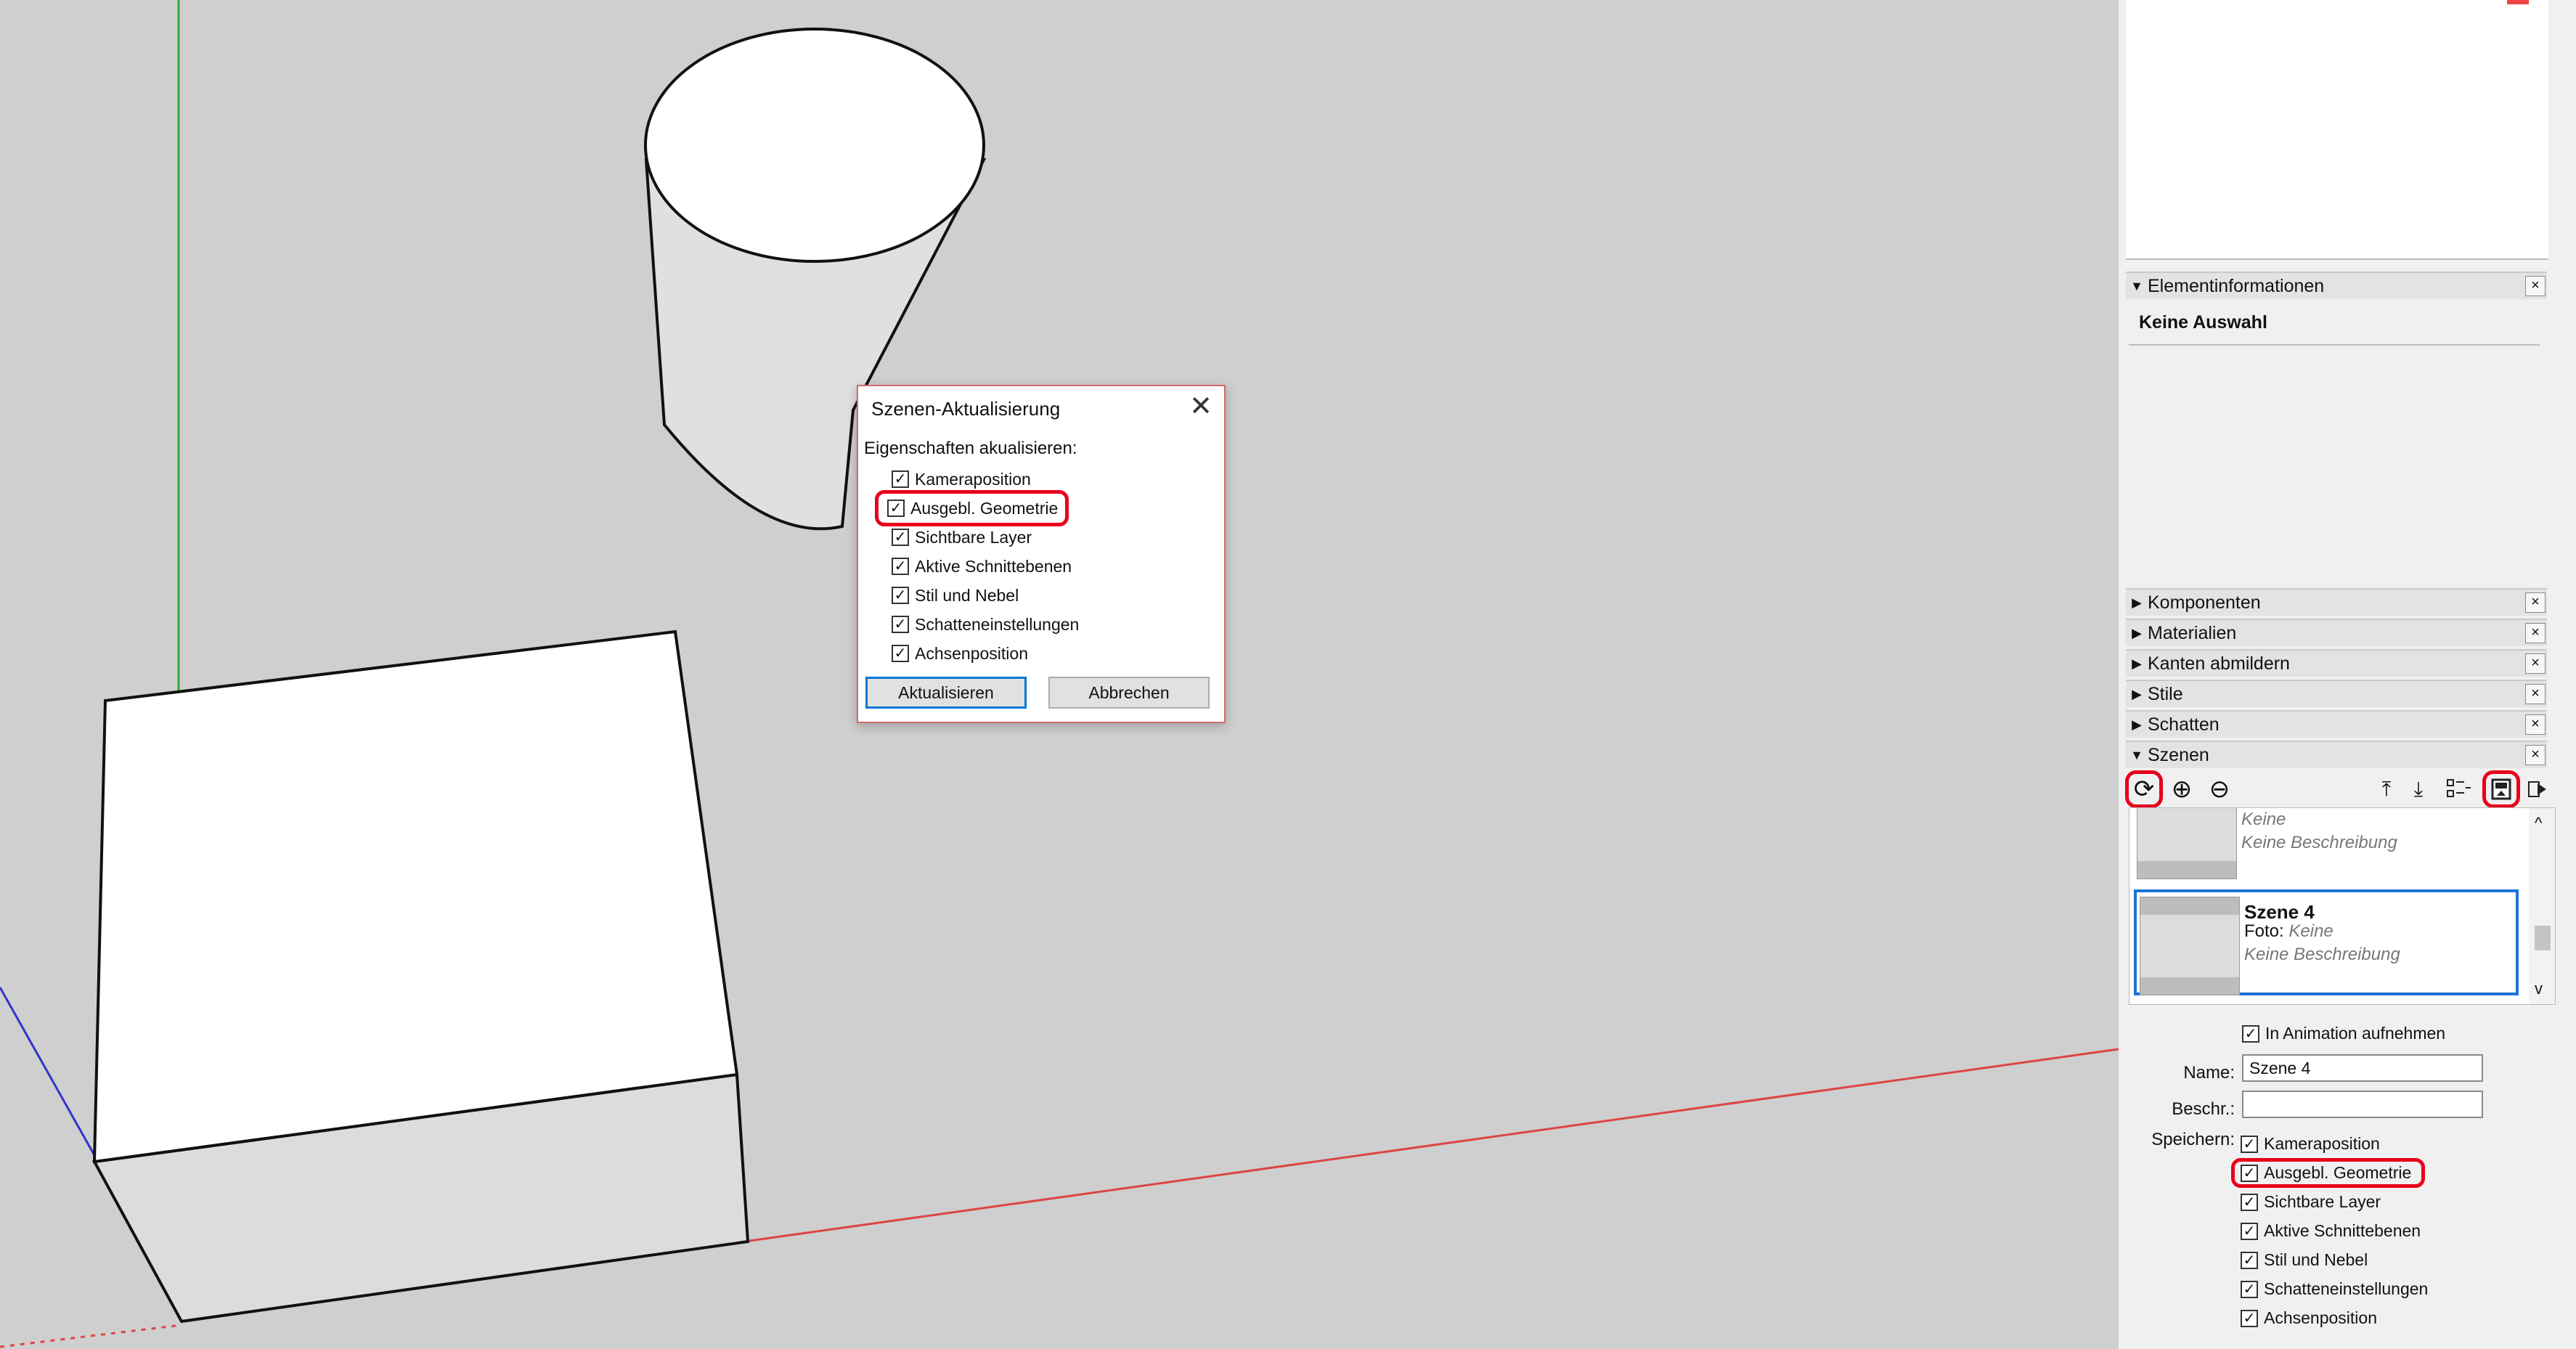 This screenshot has height=1349, width=2576. What do you see at coordinates (2342, 1230) in the screenshot?
I see `save-option-label: Aktive Schnittebenen` at bounding box center [2342, 1230].